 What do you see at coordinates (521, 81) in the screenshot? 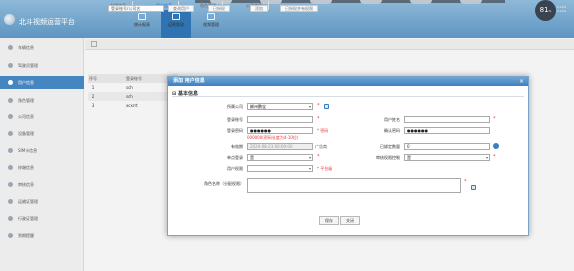
I see `close-icon: ×` at bounding box center [521, 81].